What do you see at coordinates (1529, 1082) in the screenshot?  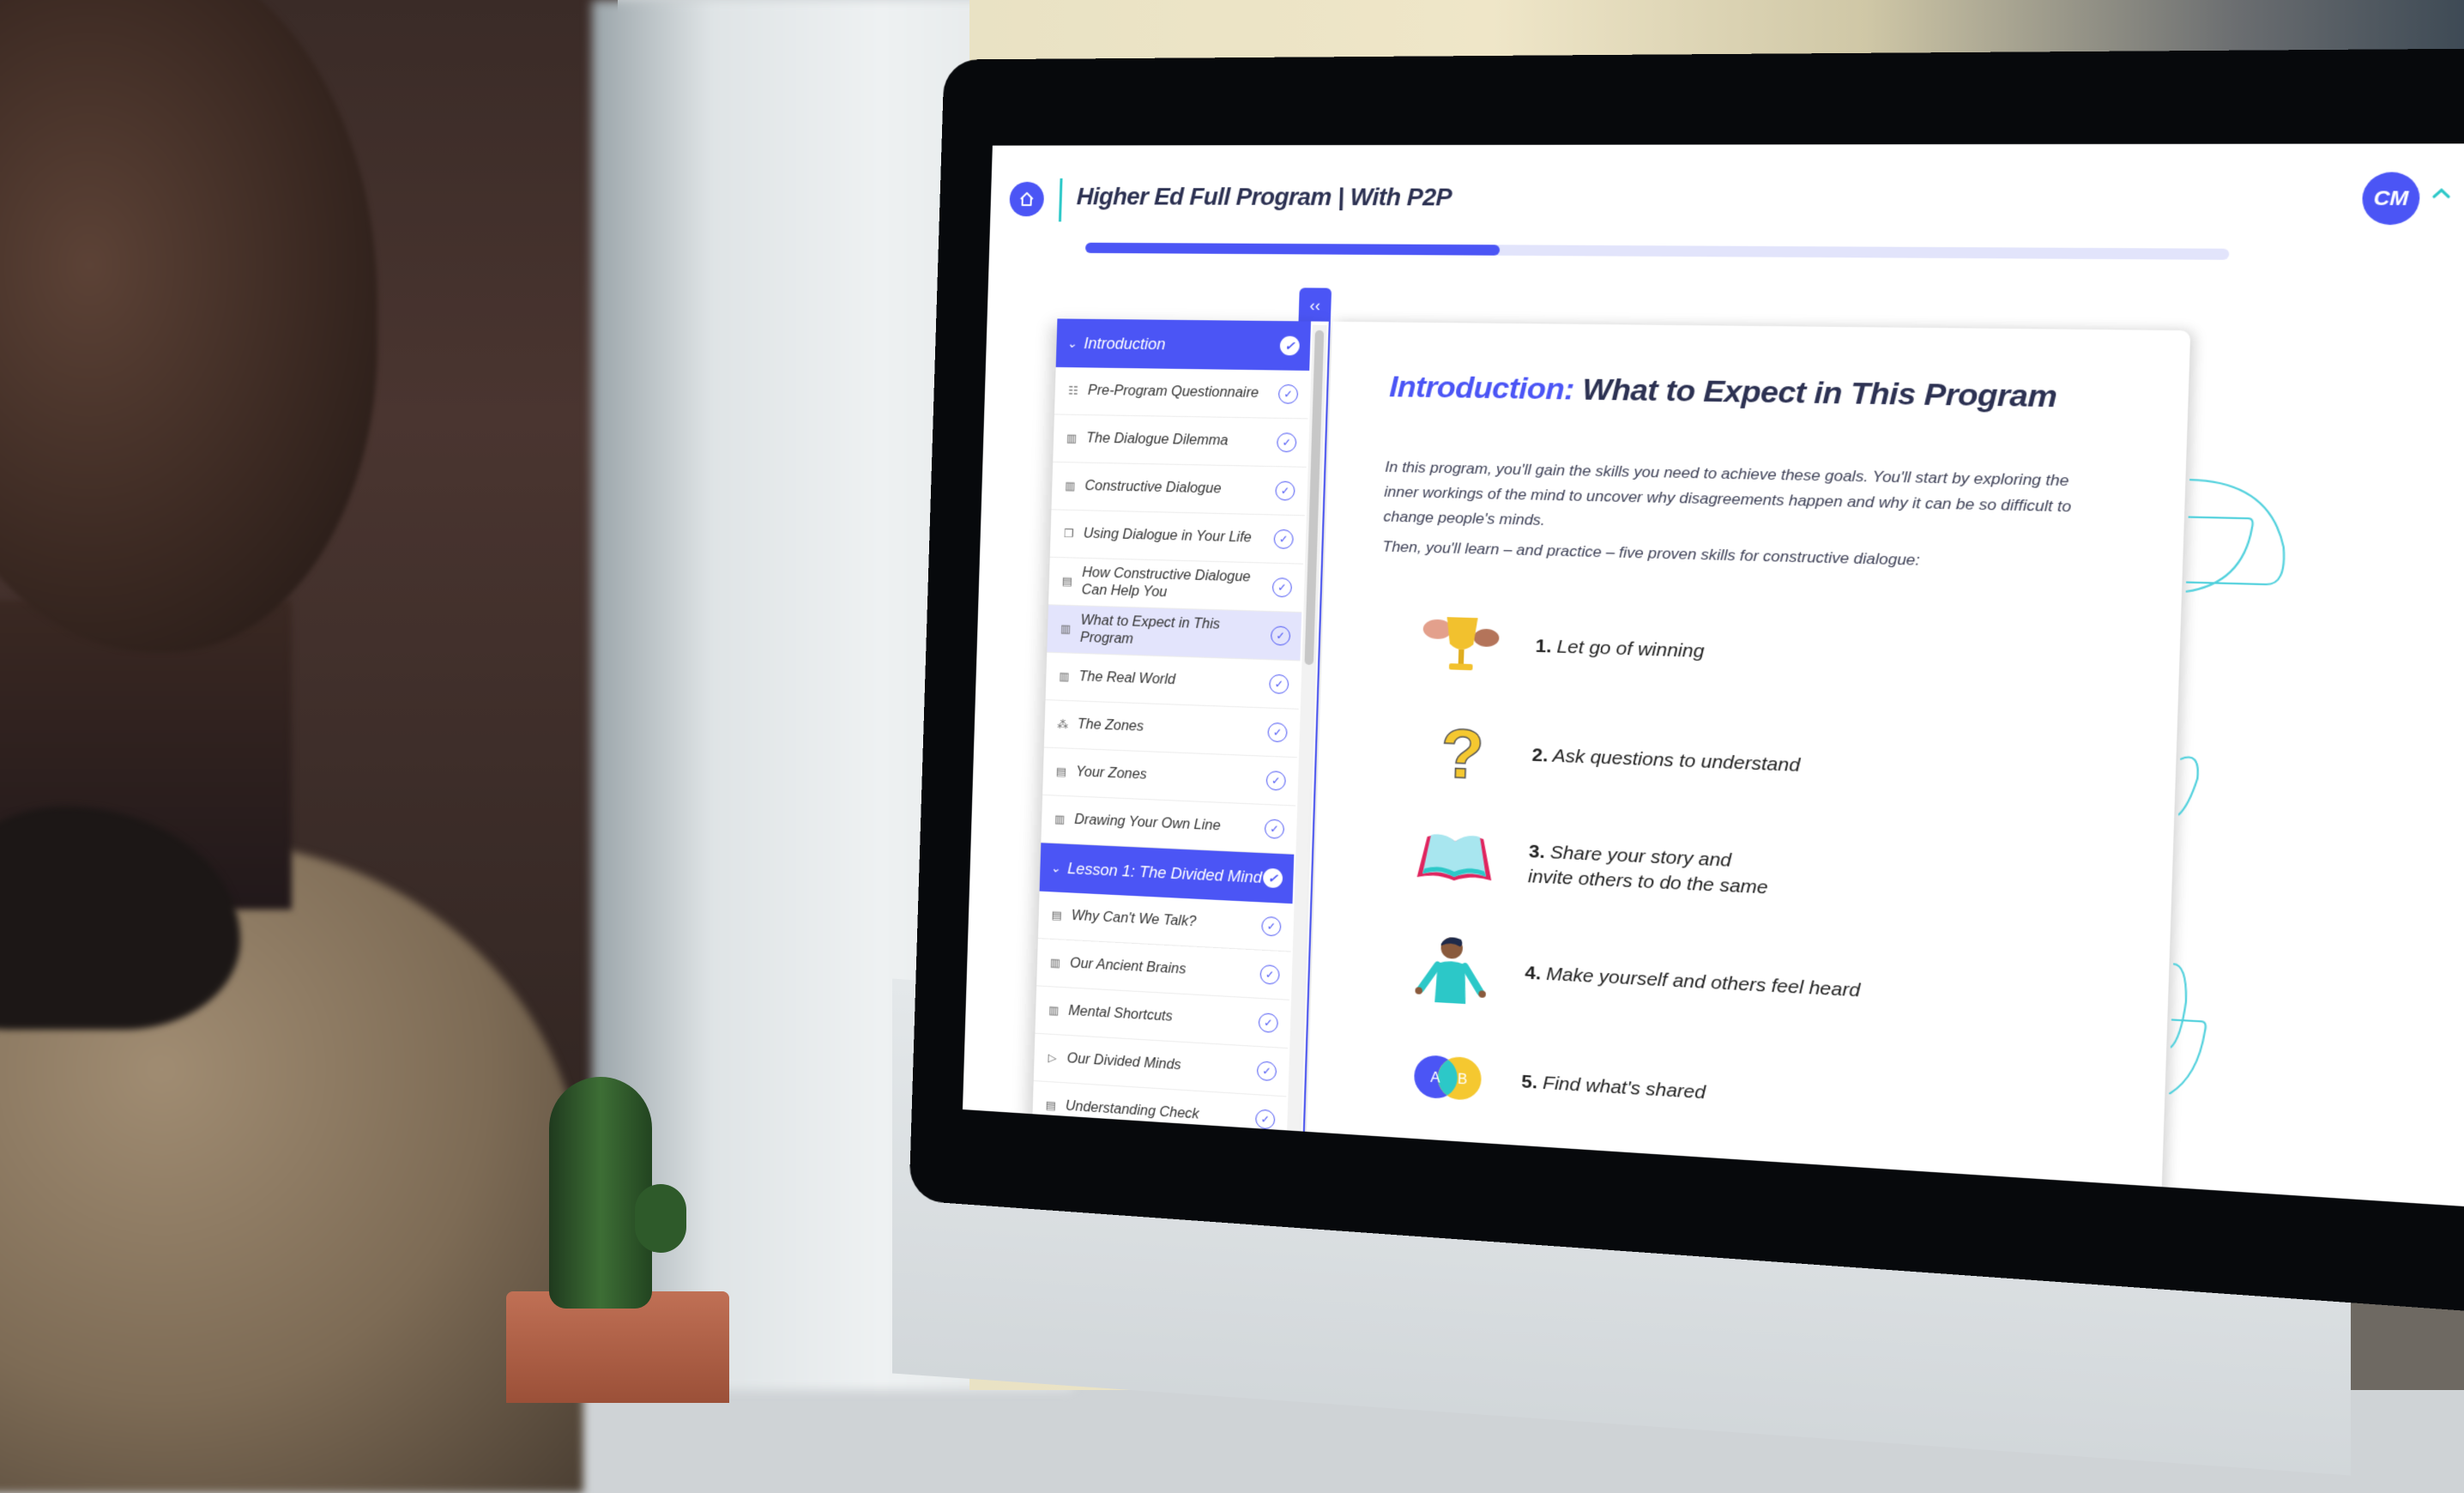 I see `skill-number: 5.` at bounding box center [1529, 1082].